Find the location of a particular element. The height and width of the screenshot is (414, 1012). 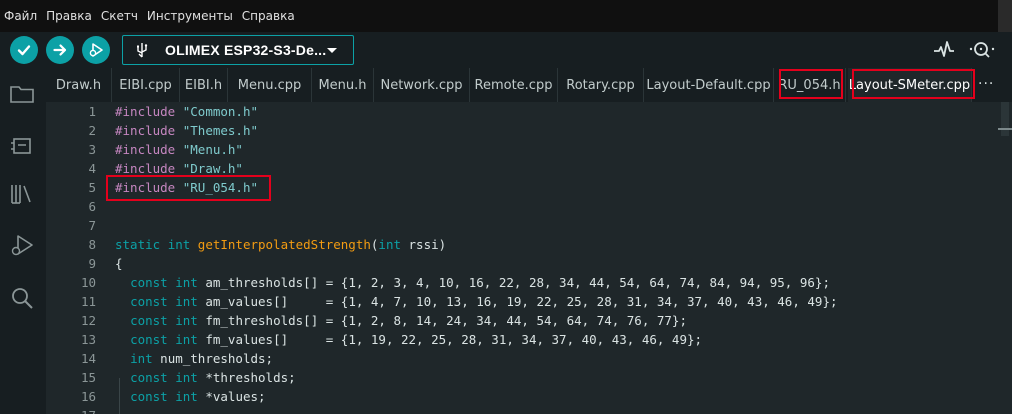

code-line: const int *thresholds; is located at coordinates (205, 377).